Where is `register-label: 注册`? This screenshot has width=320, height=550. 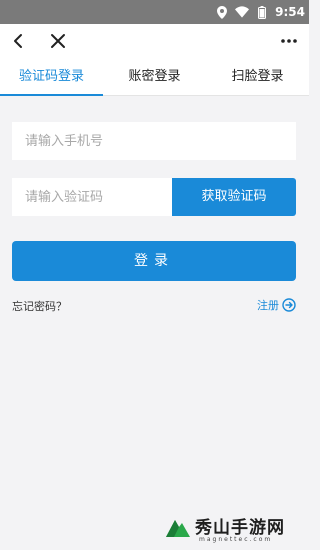
register-label: 注册 is located at coordinates (268, 305).